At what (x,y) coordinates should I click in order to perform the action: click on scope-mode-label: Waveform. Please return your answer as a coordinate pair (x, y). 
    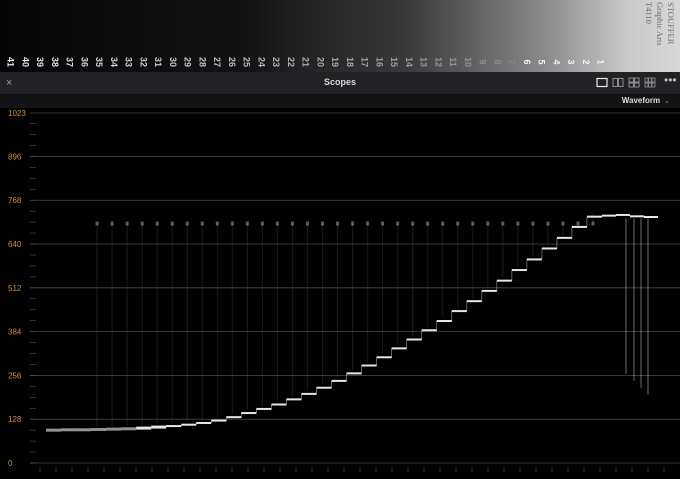
    Looking at the image, I should click on (641, 100).